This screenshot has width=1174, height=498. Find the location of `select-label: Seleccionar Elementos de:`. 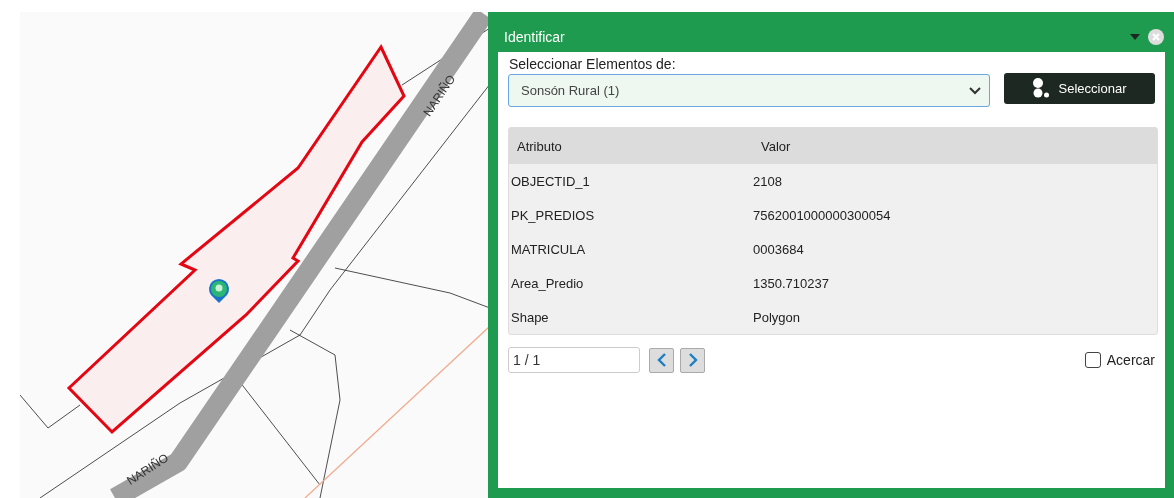

select-label: Seleccionar Elementos de: is located at coordinates (593, 64).